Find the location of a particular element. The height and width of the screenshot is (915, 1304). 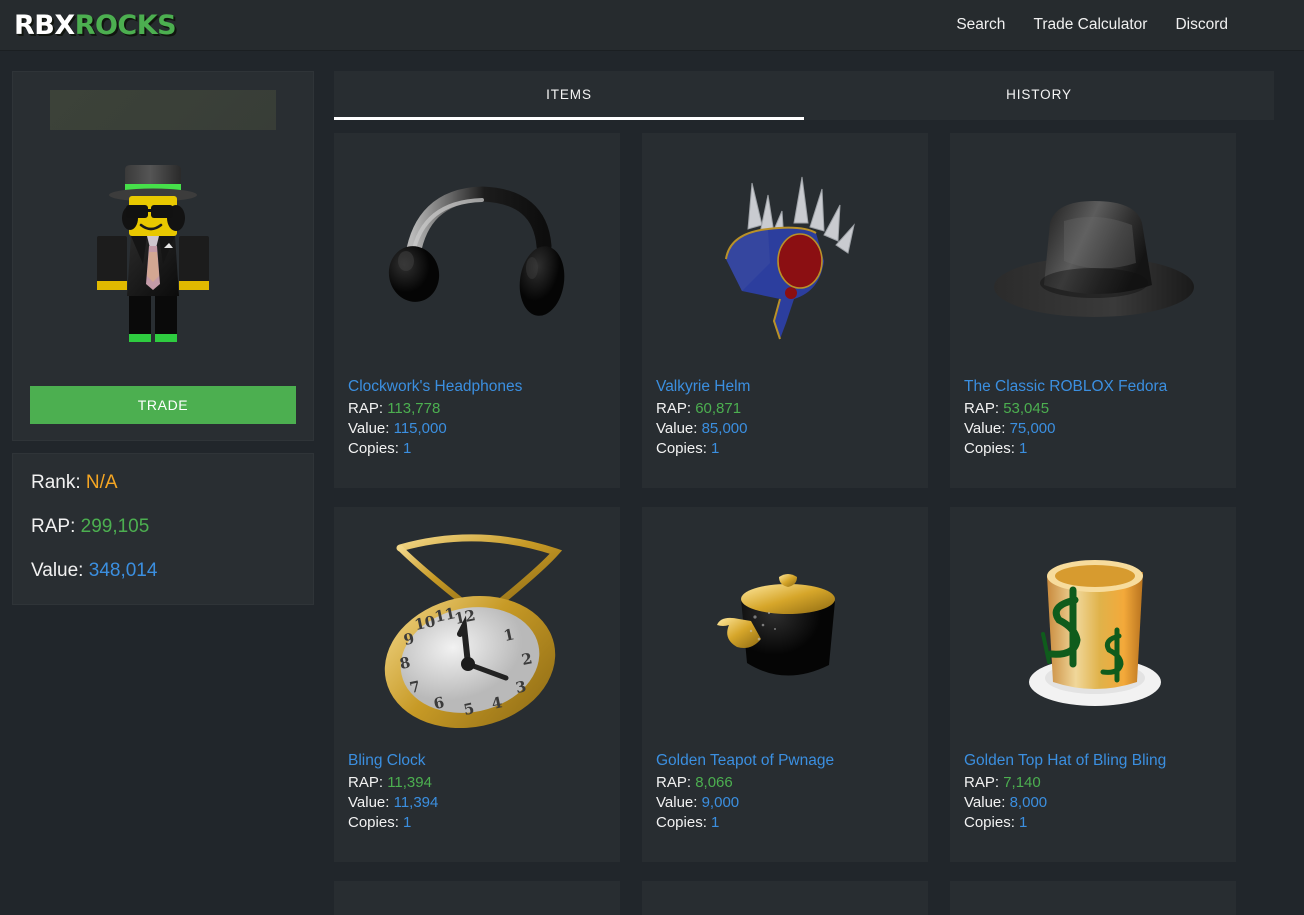

site-logo: RBXROCKS is located at coordinates (95, 25).